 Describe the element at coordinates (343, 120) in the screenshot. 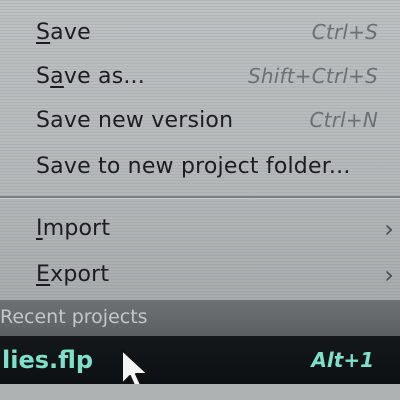

I see `menu-item-shortcut: Ctrl+N` at that location.